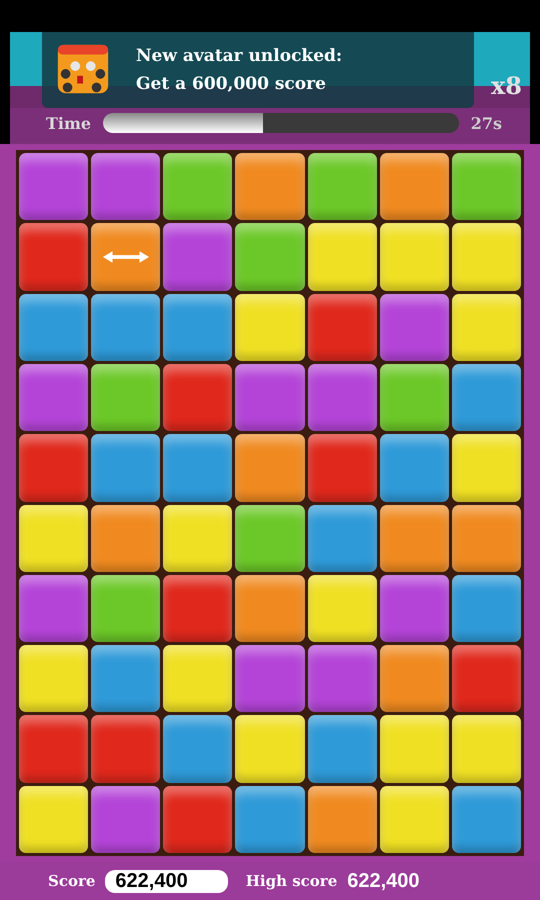 This screenshot has width=540, height=900. I want to click on score-label: Score, so click(72, 881).